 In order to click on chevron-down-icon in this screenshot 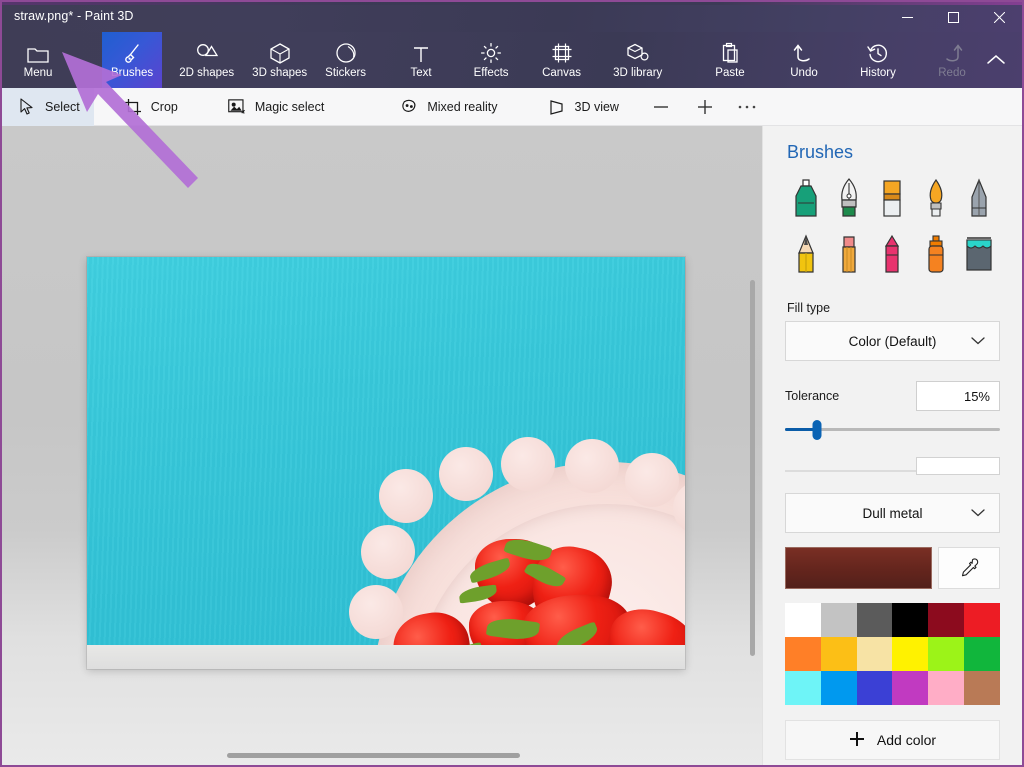, I will do `click(978, 341)`.